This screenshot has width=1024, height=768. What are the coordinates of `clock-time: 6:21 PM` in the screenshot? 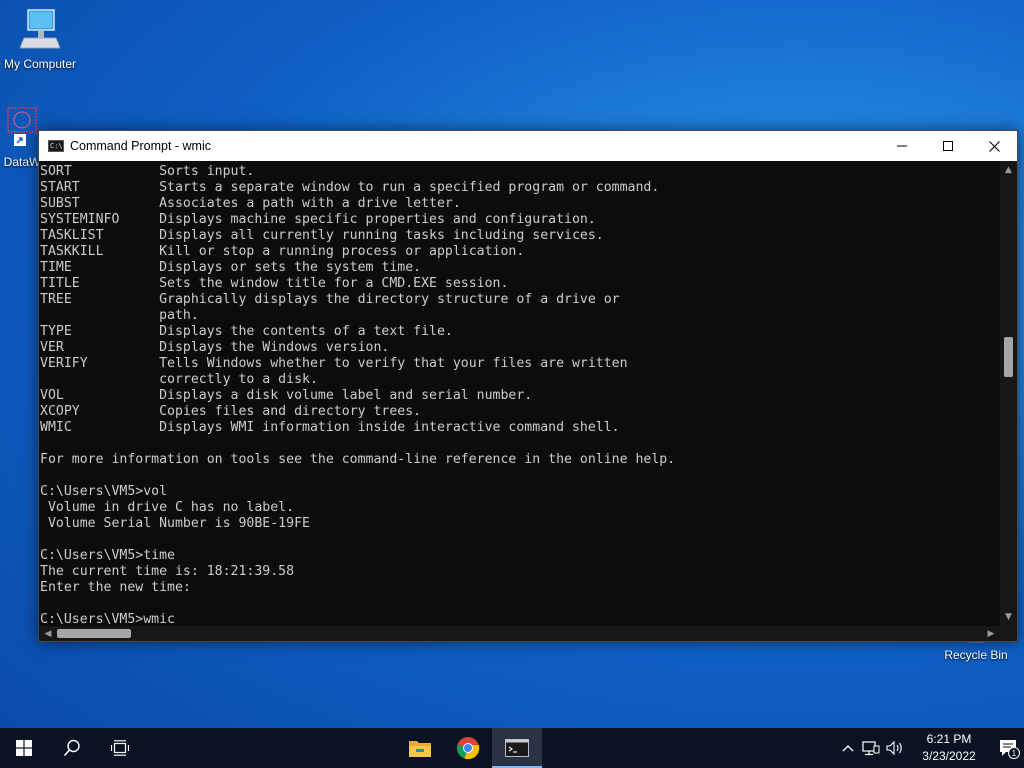 It's located at (949, 739).